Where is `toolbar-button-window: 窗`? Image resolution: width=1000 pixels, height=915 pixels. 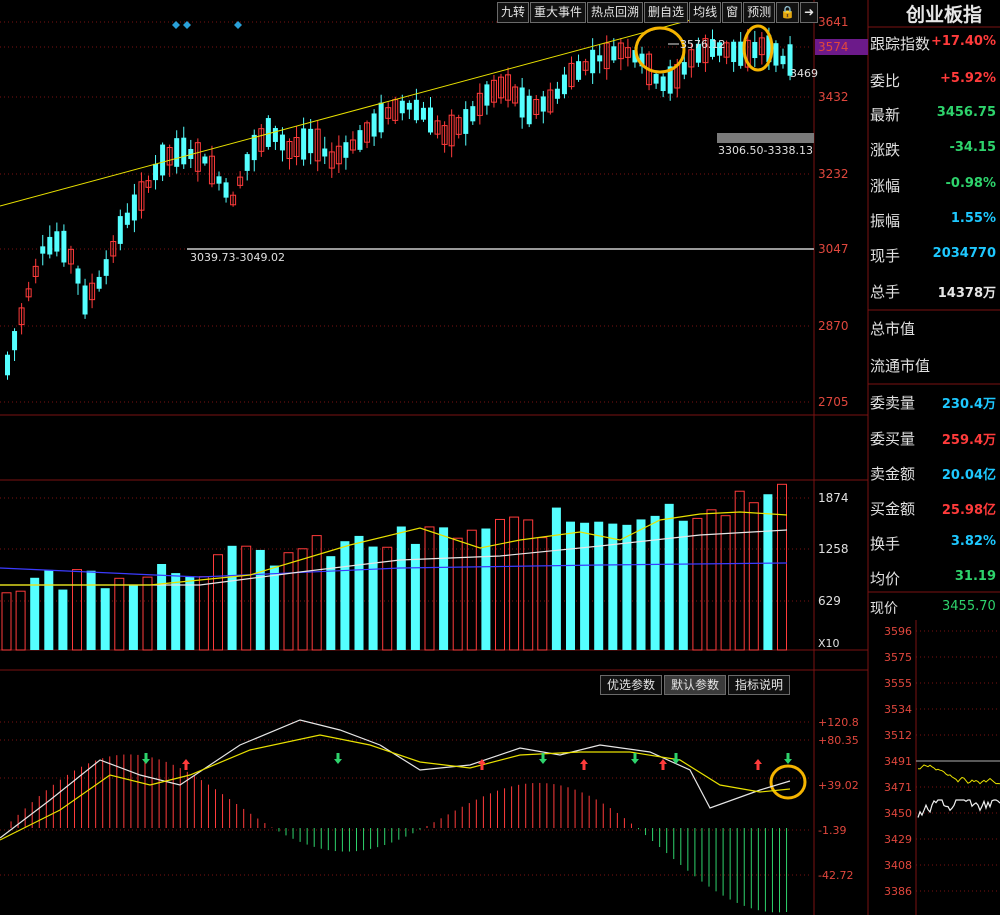
toolbar-button-window: 窗 is located at coordinates (732, 12).